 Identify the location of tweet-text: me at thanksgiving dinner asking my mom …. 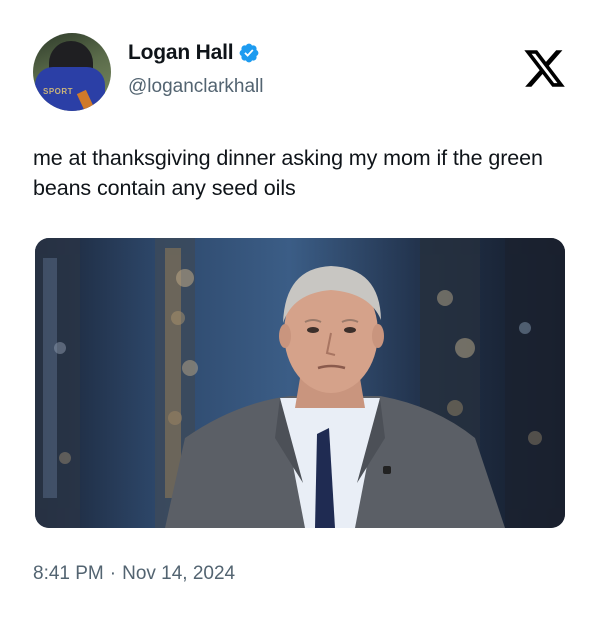
(288, 173).